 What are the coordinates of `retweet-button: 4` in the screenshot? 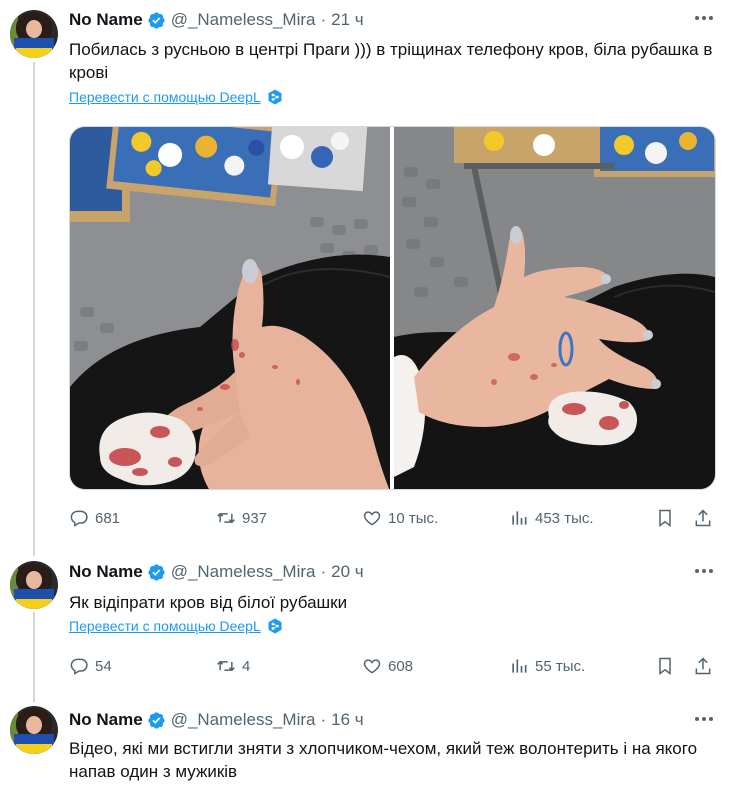 It's located at (233, 666).